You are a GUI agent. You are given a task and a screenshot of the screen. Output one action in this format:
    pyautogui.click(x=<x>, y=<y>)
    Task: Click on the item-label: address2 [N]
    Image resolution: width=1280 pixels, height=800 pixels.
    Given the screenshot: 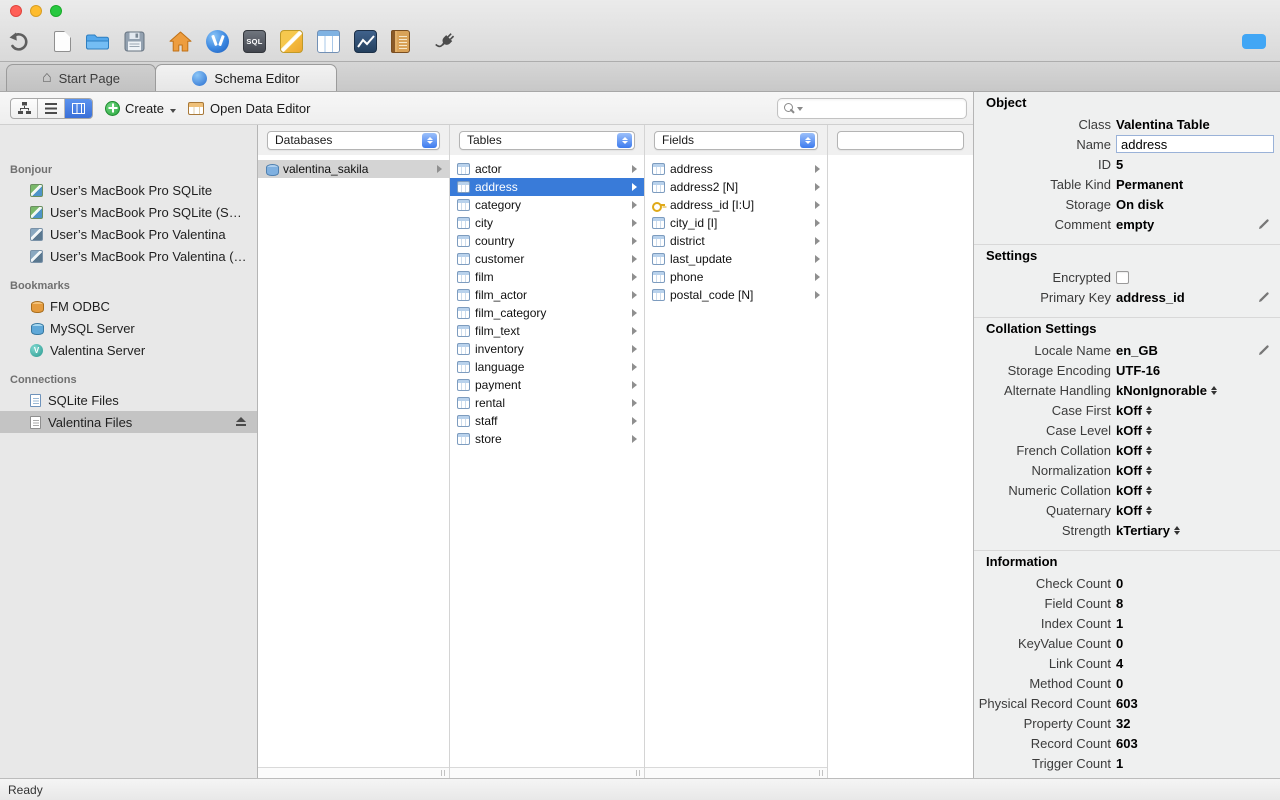 What is the action you would take?
    pyautogui.click(x=704, y=187)
    